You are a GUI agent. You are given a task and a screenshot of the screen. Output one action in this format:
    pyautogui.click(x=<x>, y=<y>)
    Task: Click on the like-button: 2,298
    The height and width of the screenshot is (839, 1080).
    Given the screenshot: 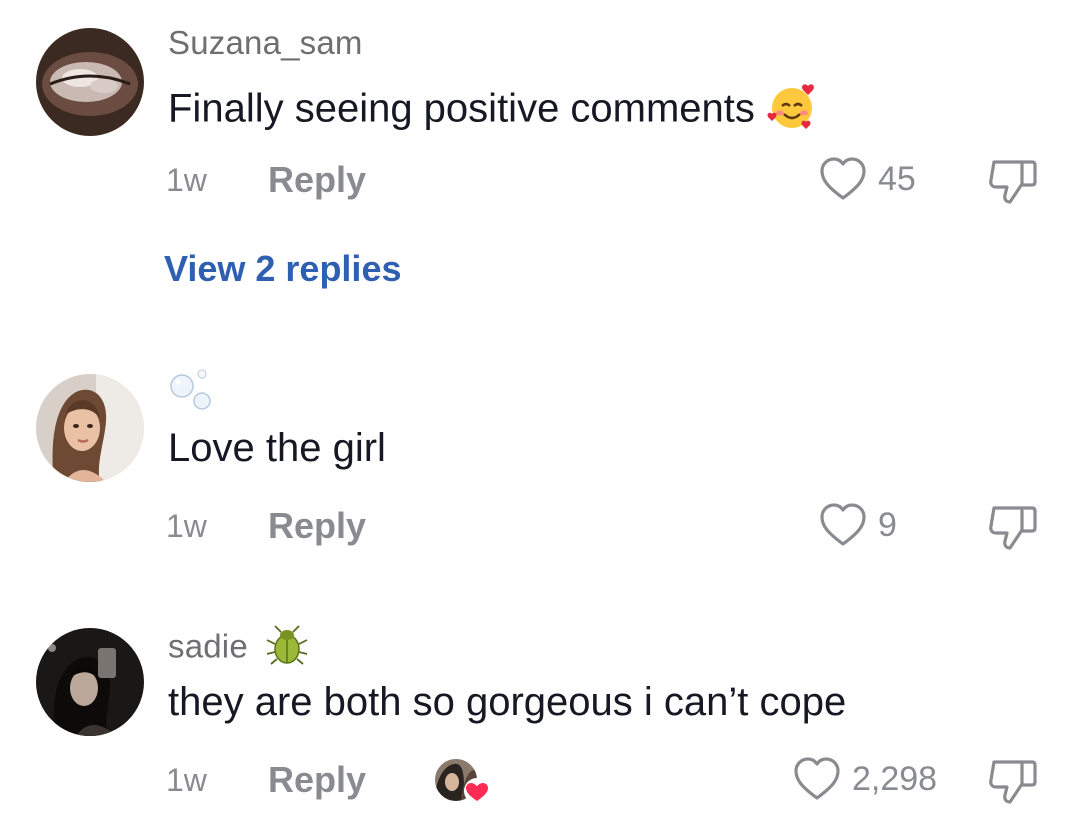 What is the action you would take?
    pyautogui.click(x=864, y=779)
    